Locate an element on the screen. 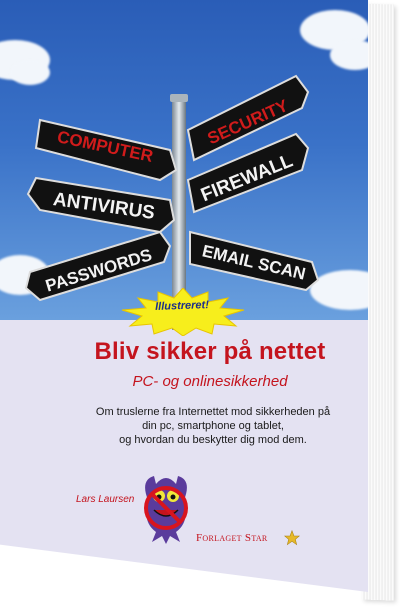 Image resolution: width=400 pixels, height=608 pixels. description-line: din pc, smartphone og tablet, is located at coordinates (213, 426).